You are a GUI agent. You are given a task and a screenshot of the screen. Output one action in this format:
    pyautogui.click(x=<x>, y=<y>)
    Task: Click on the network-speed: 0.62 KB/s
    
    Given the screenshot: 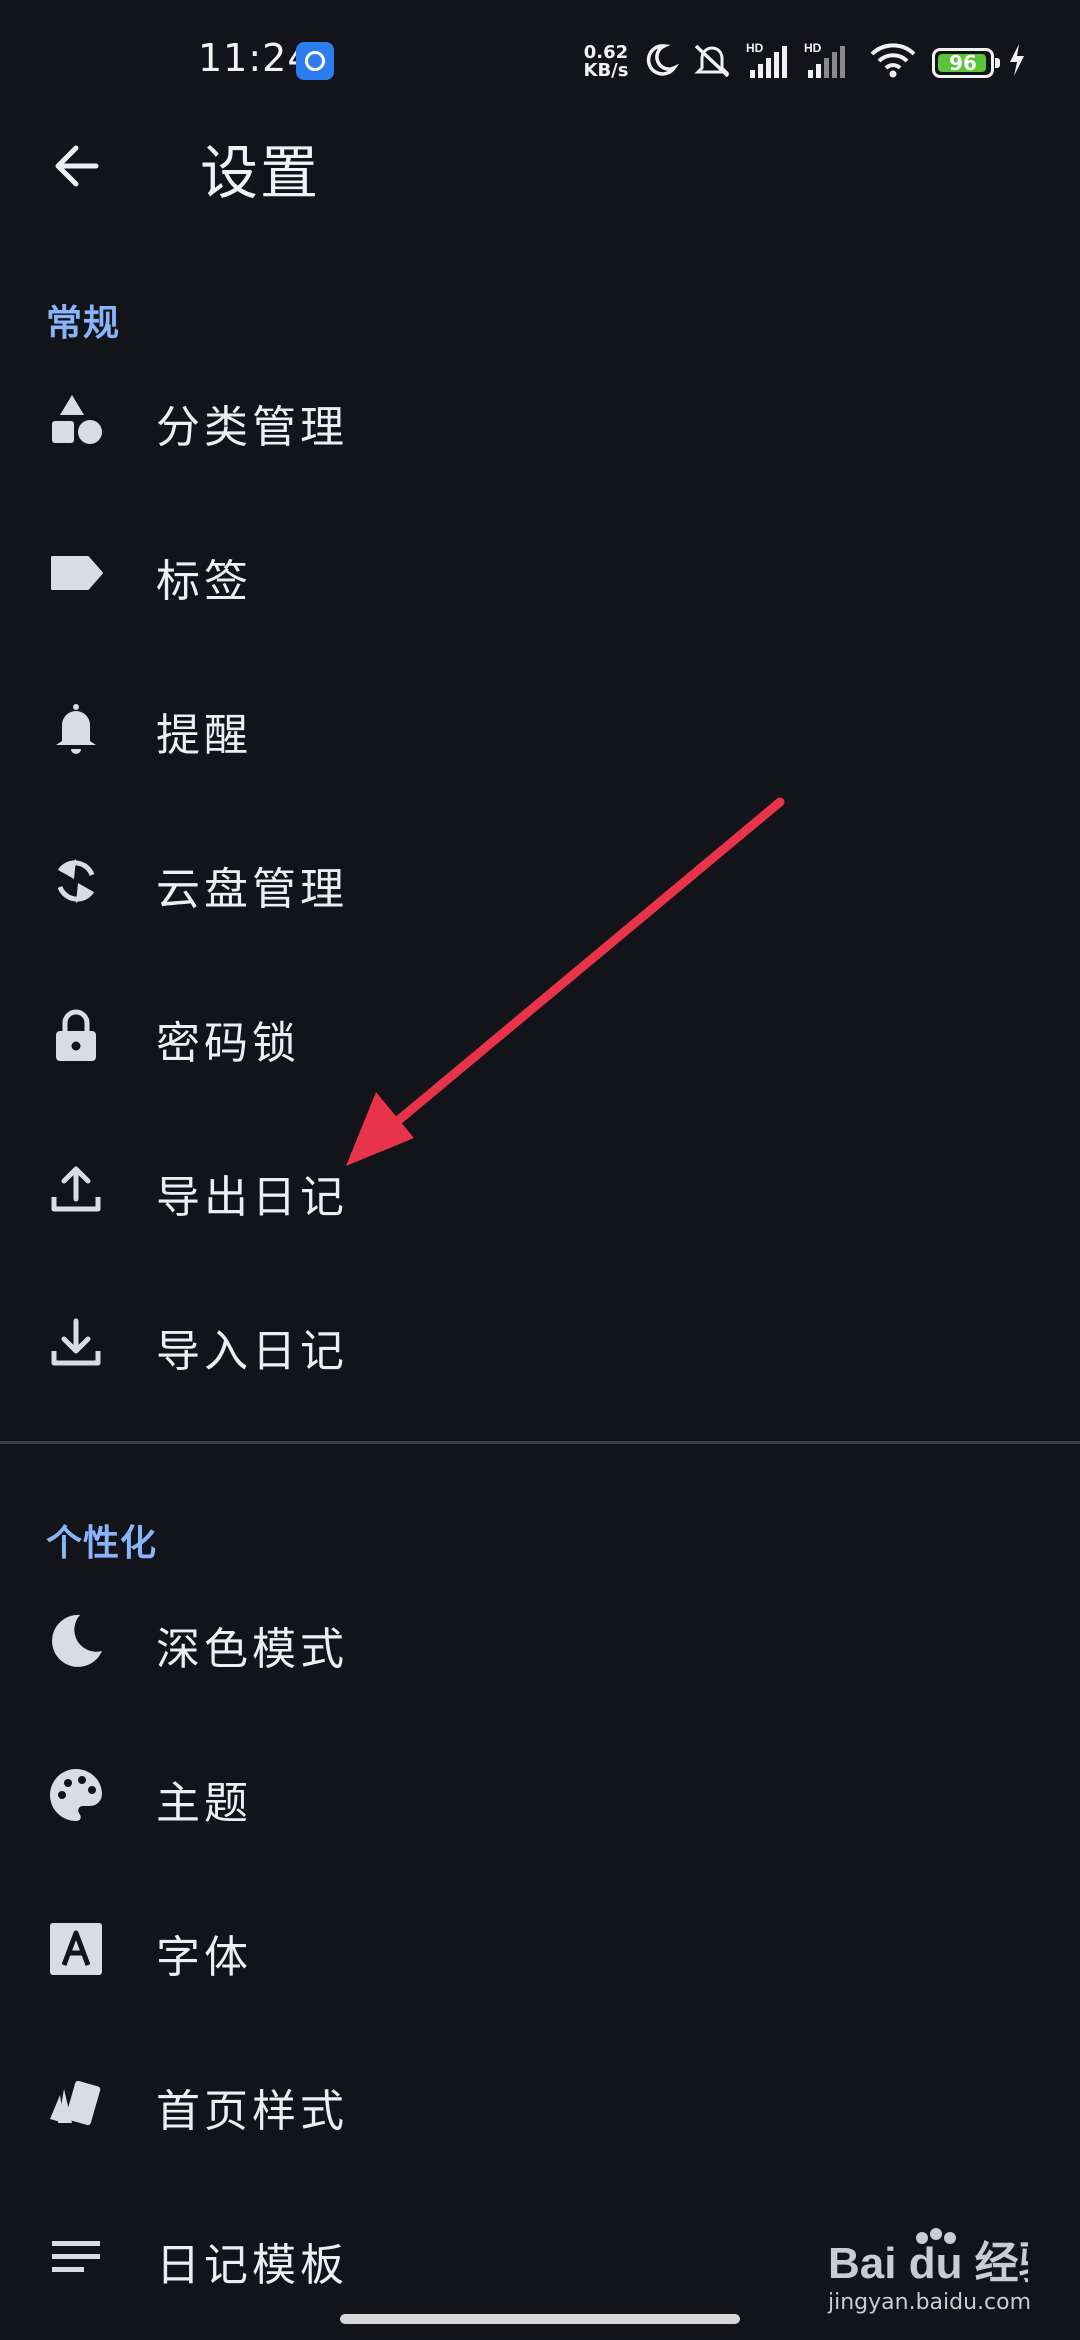 What is the action you would take?
    pyautogui.click(x=606, y=62)
    